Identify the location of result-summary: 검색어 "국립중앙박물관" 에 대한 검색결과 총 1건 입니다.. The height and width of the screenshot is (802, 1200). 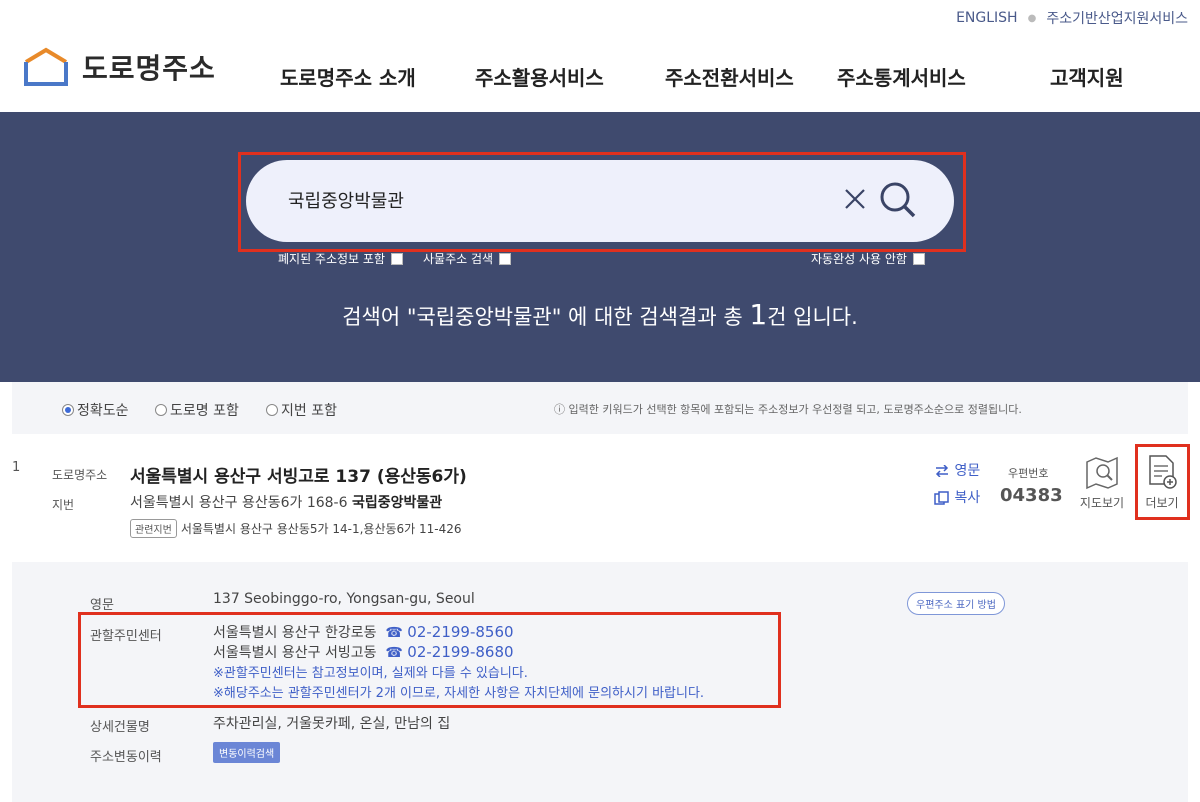
(600, 314).